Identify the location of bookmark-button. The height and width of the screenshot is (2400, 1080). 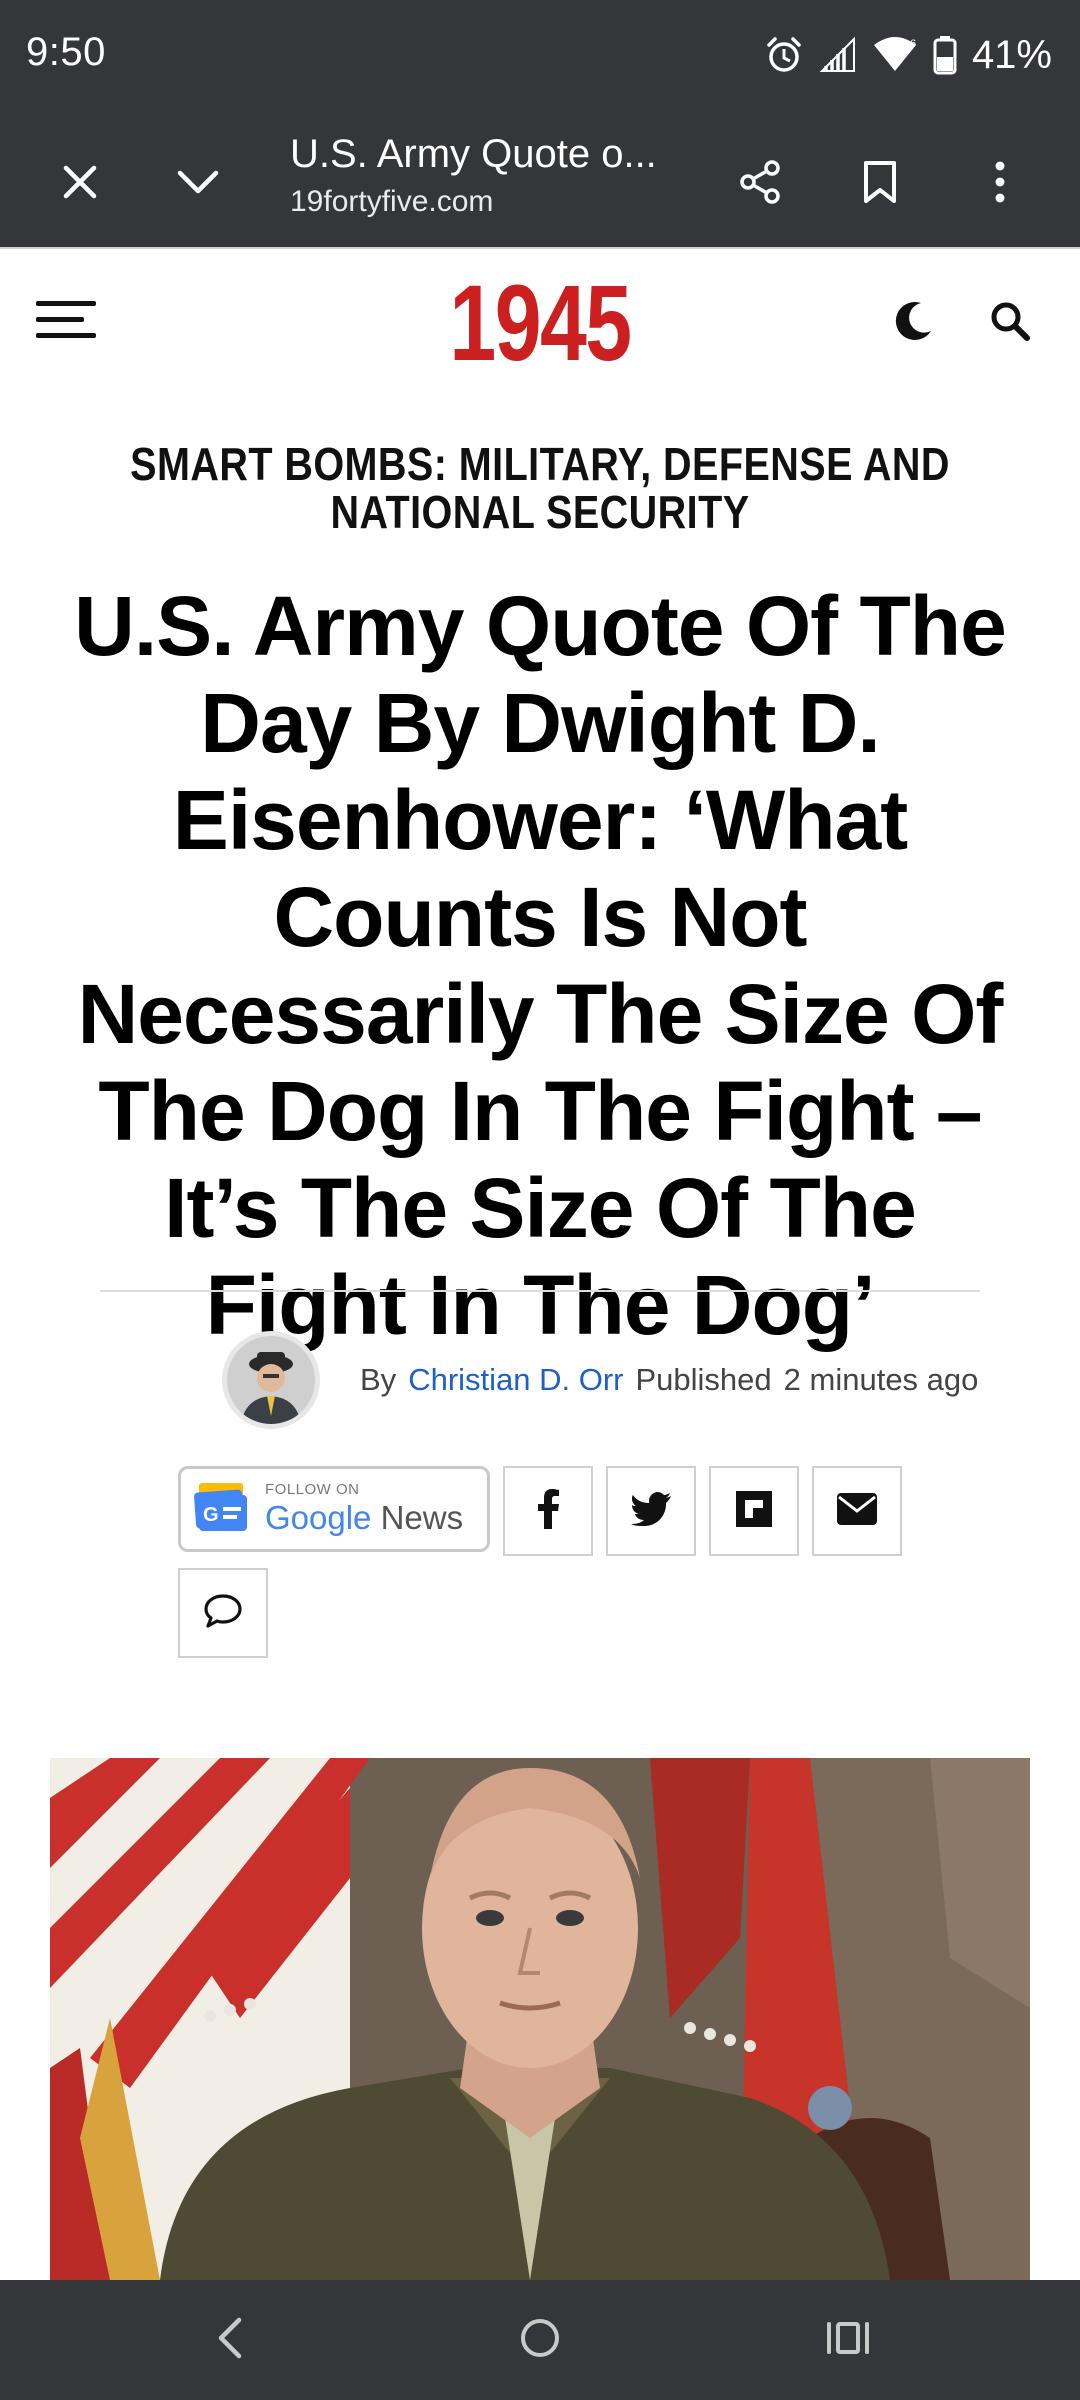
(880, 184).